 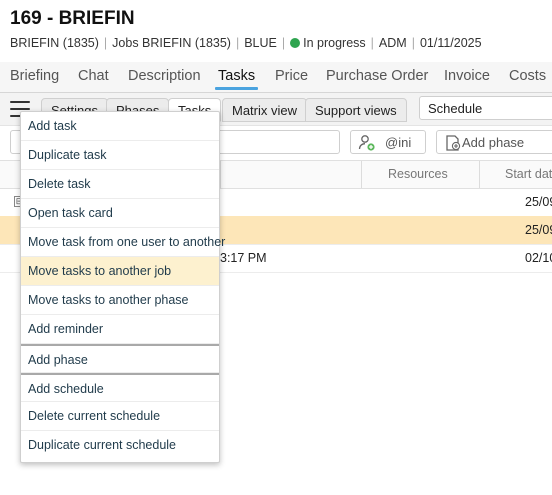 I want to click on time-cell: 3:17 PM, so click(x=243, y=258).